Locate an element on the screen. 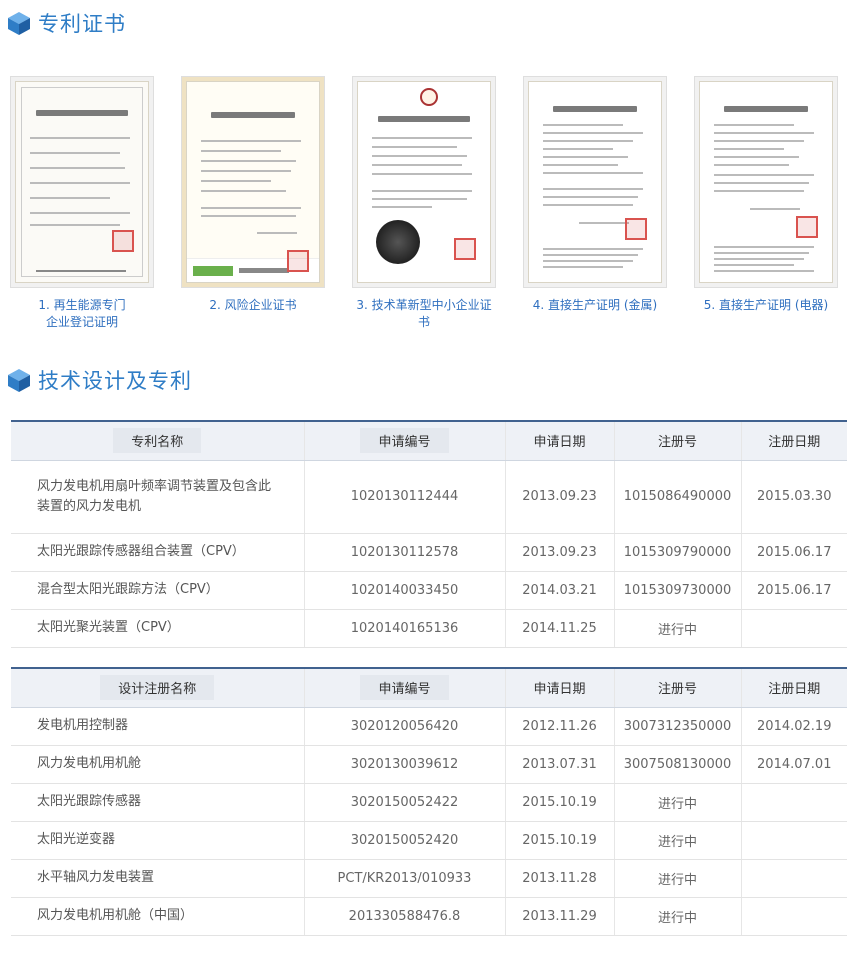  certificate-card: 2. 风险企业证书 is located at coordinates (253, 195).